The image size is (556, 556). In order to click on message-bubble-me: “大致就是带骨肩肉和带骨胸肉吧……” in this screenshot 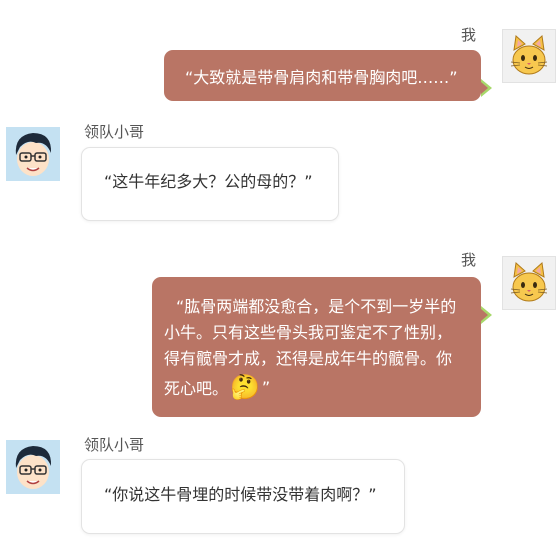, I will do `click(328, 75)`.